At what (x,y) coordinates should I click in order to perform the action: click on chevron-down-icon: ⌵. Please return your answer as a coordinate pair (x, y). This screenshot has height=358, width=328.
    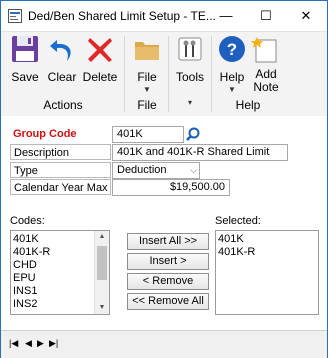
    Looking at the image, I should click on (193, 170).